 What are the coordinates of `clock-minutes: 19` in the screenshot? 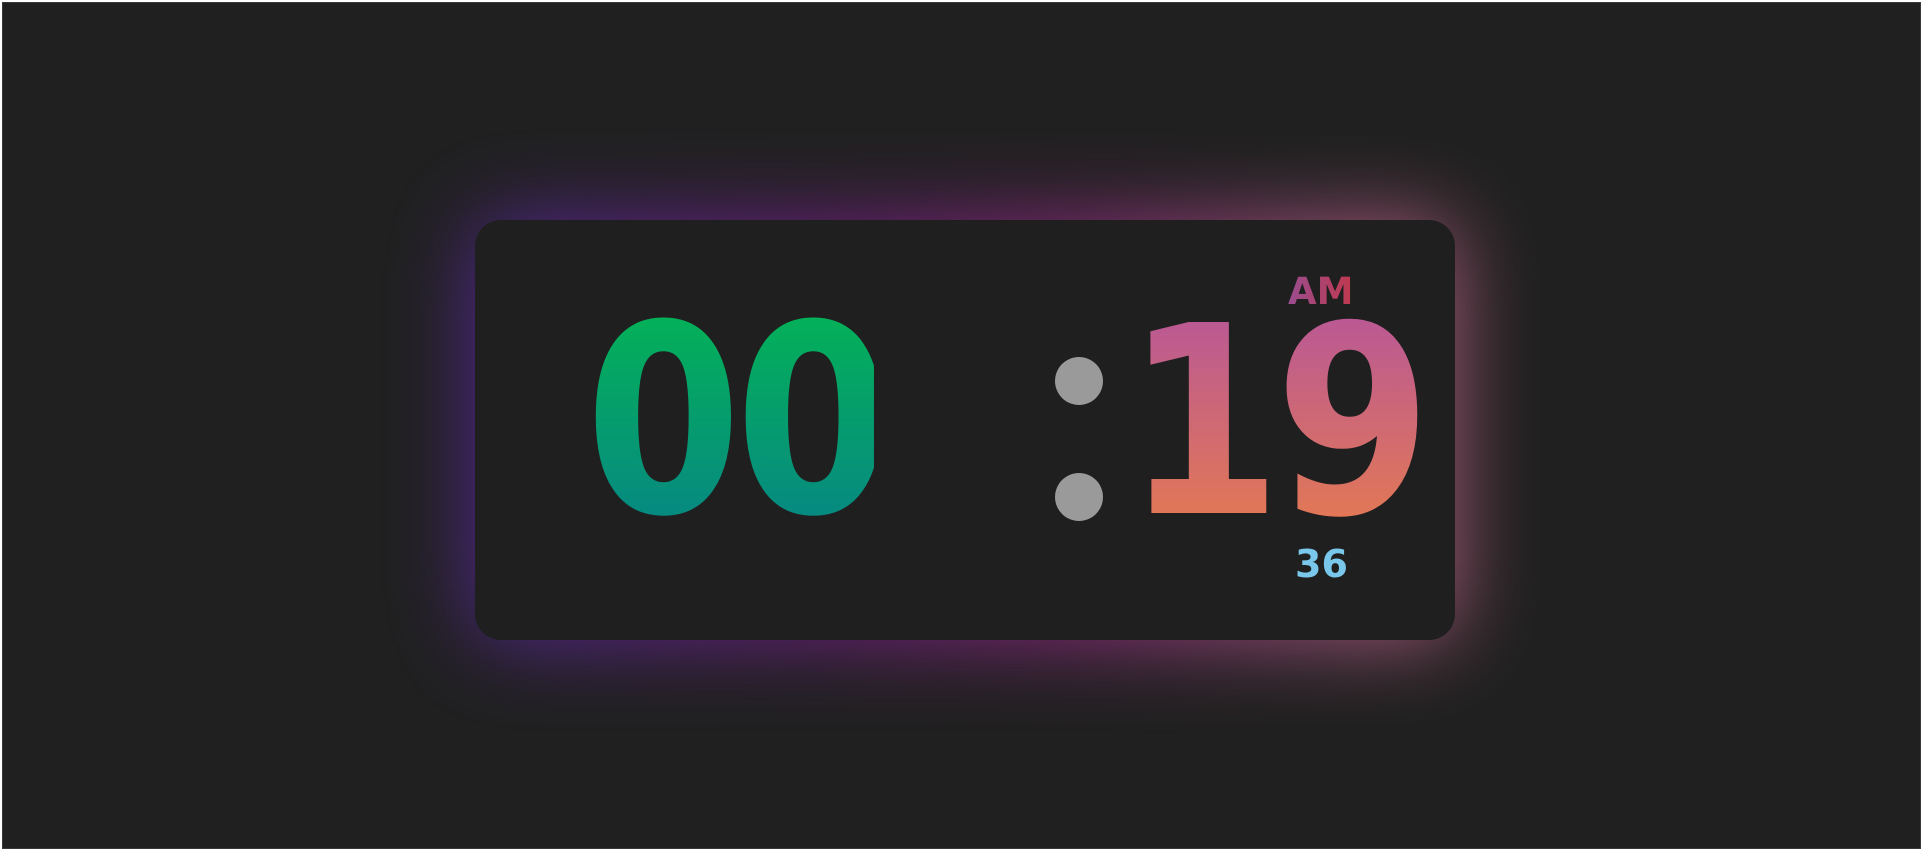 It's located at (1278, 422).